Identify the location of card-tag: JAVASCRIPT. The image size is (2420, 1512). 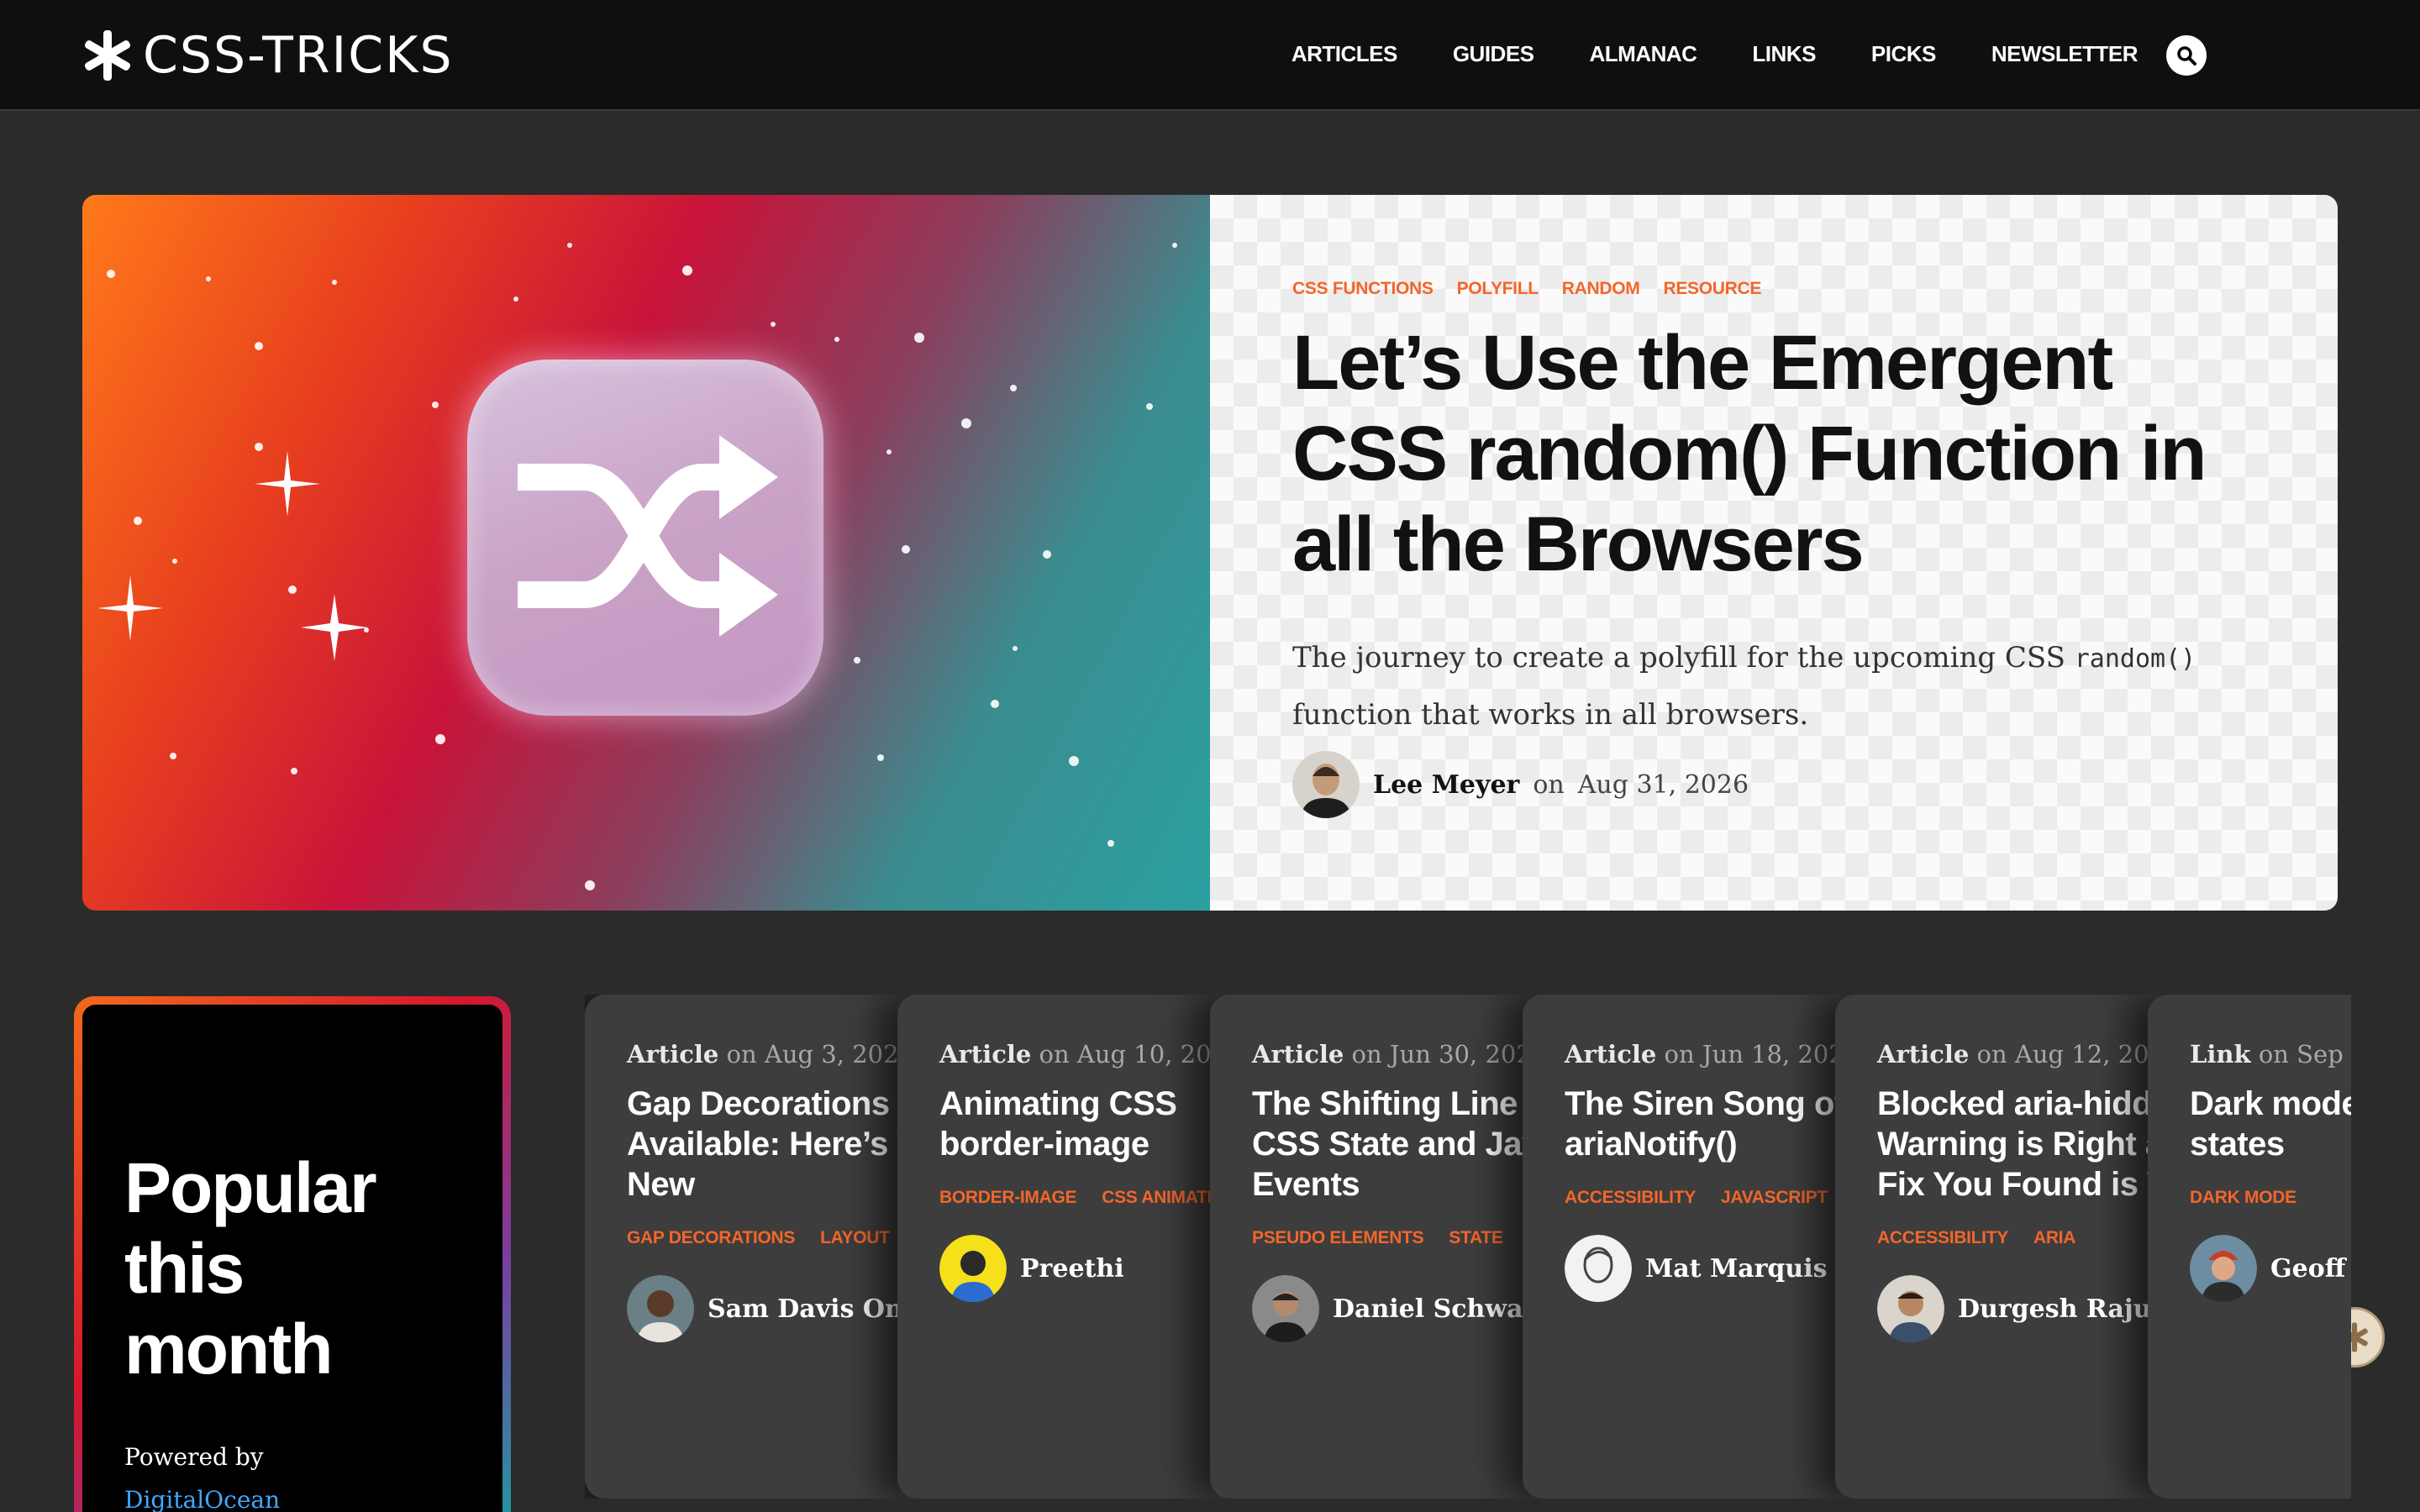
(1774, 1198).